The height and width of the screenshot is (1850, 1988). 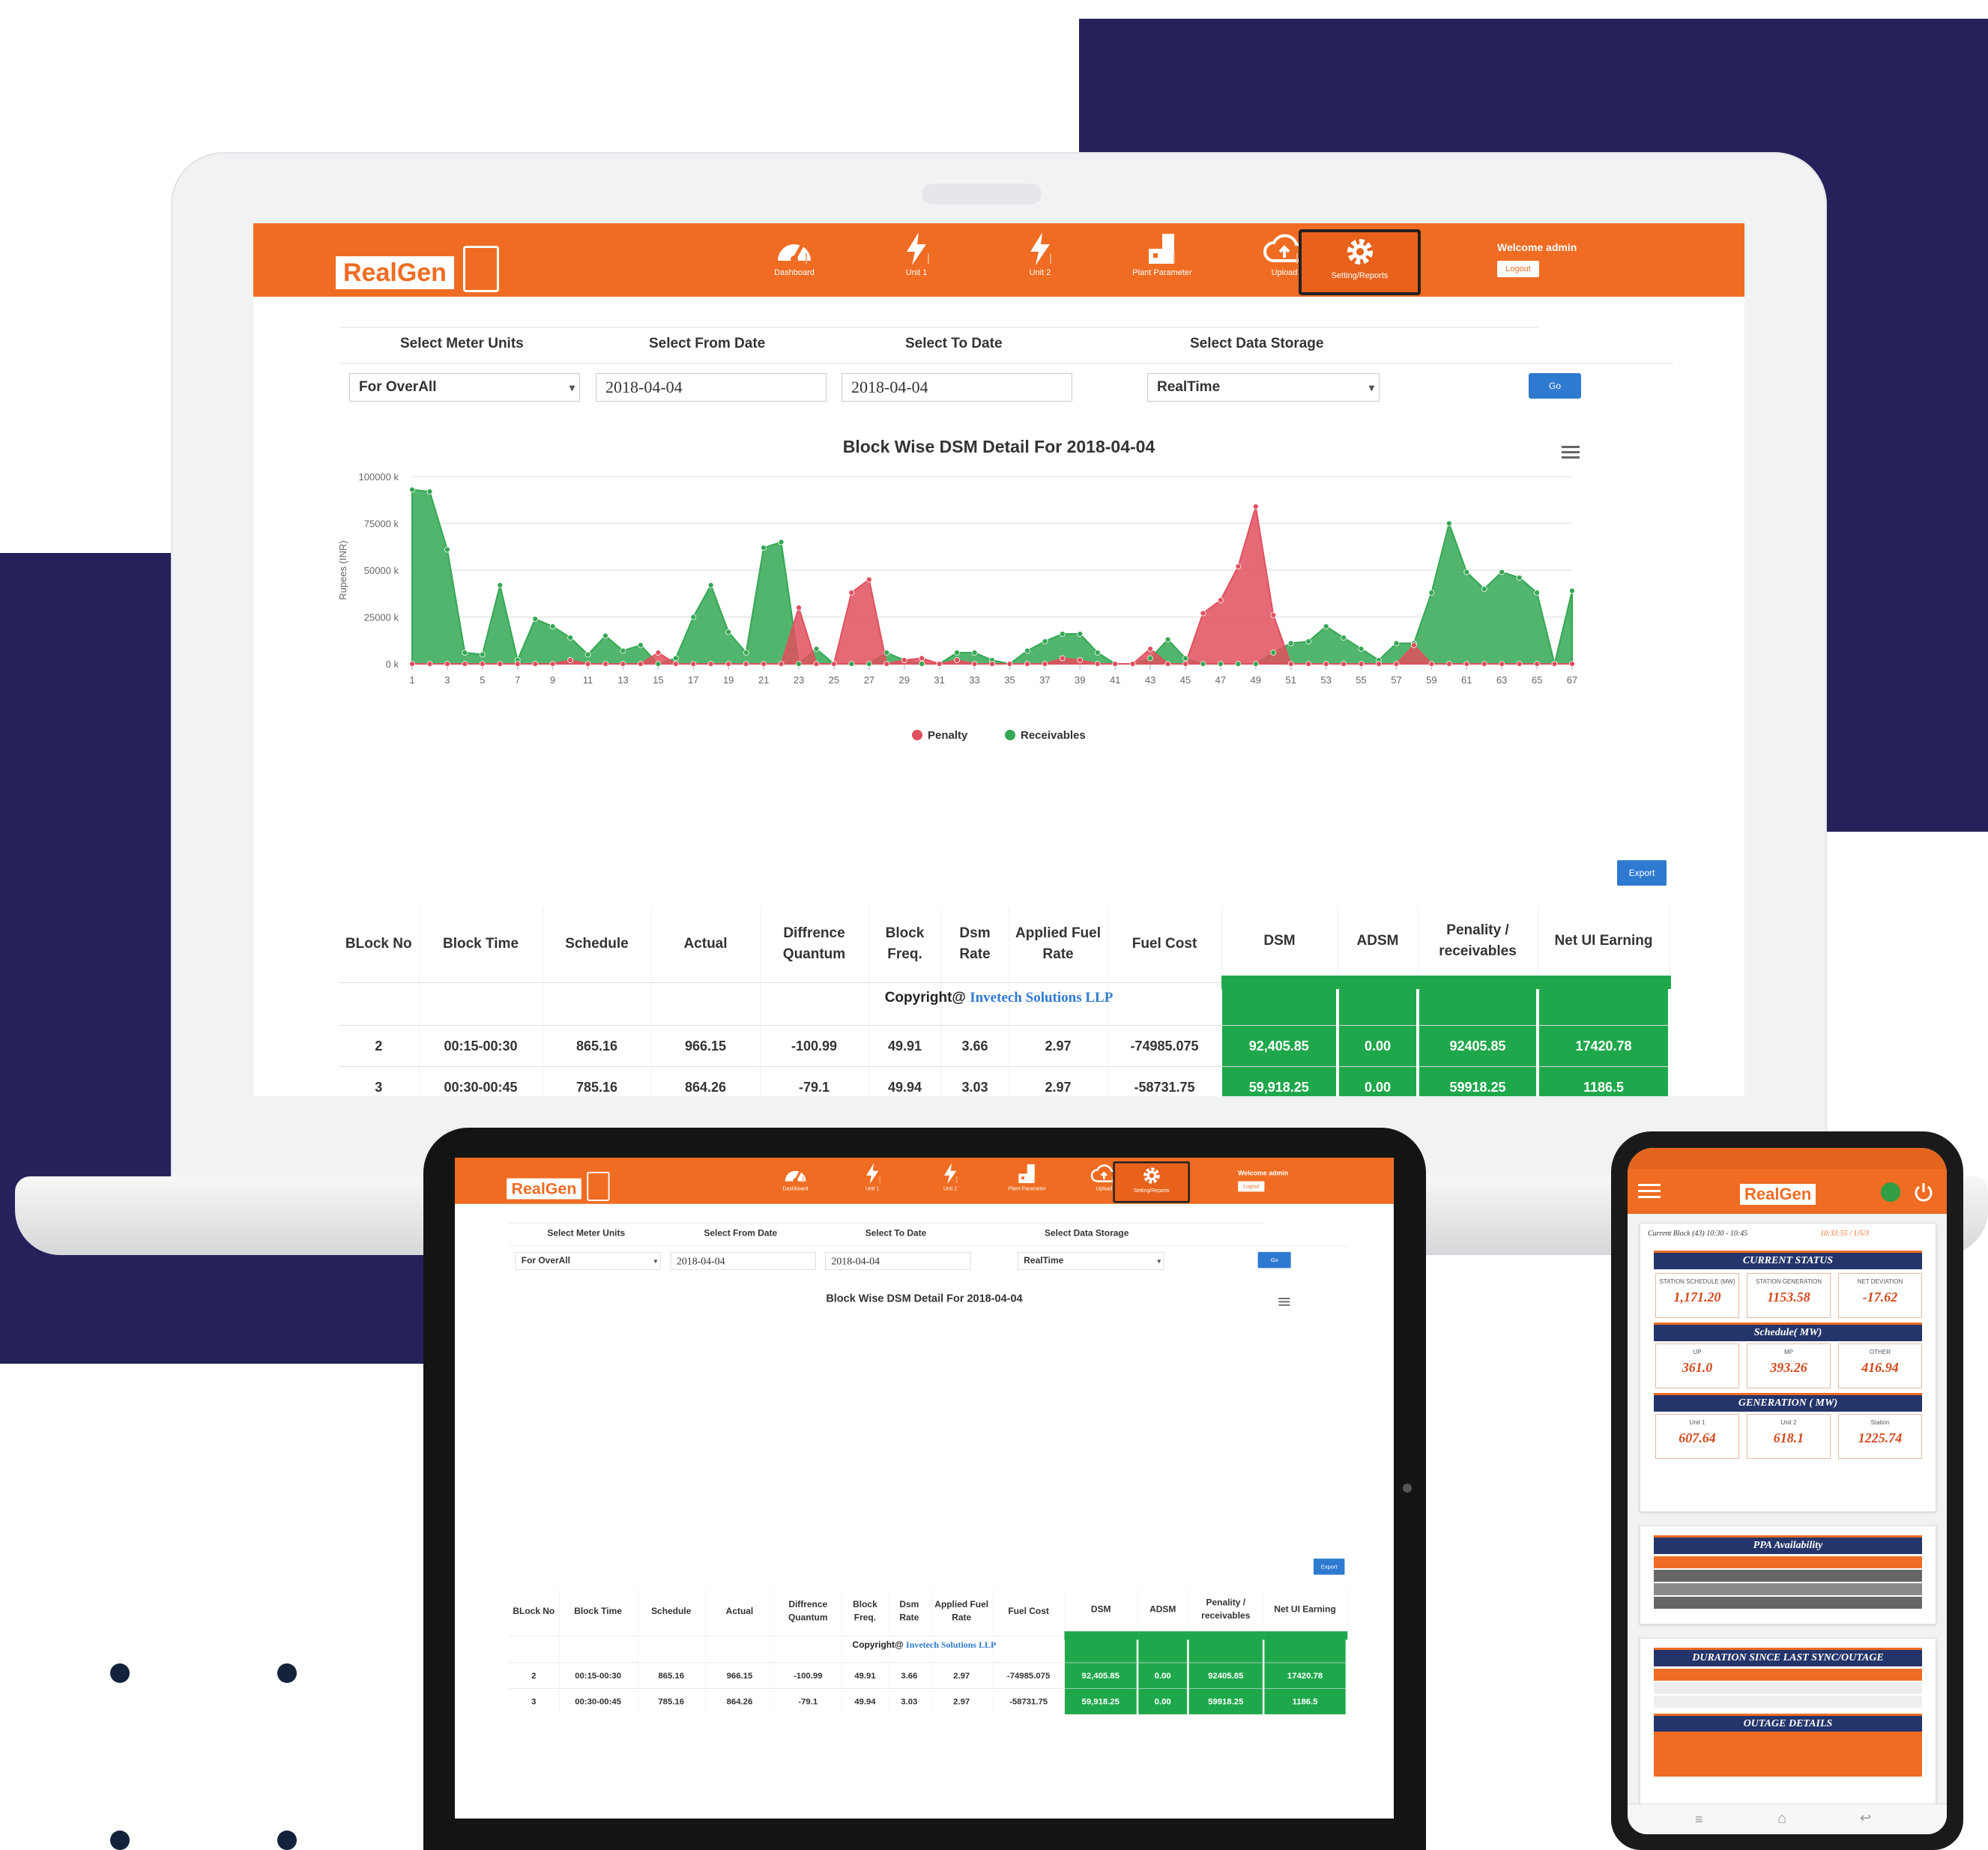 I want to click on table-cell: 864.26, so click(x=740, y=1701).